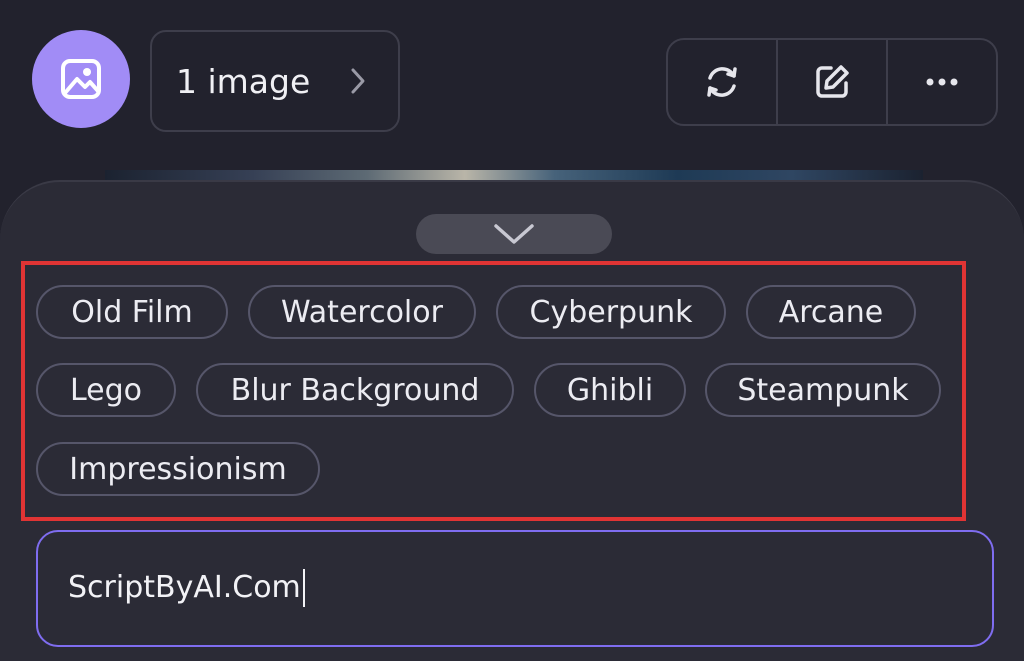  What do you see at coordinates (358, 81) in the screenshot?
I see `chevron-right-icon` at bounding box center [358, 81].